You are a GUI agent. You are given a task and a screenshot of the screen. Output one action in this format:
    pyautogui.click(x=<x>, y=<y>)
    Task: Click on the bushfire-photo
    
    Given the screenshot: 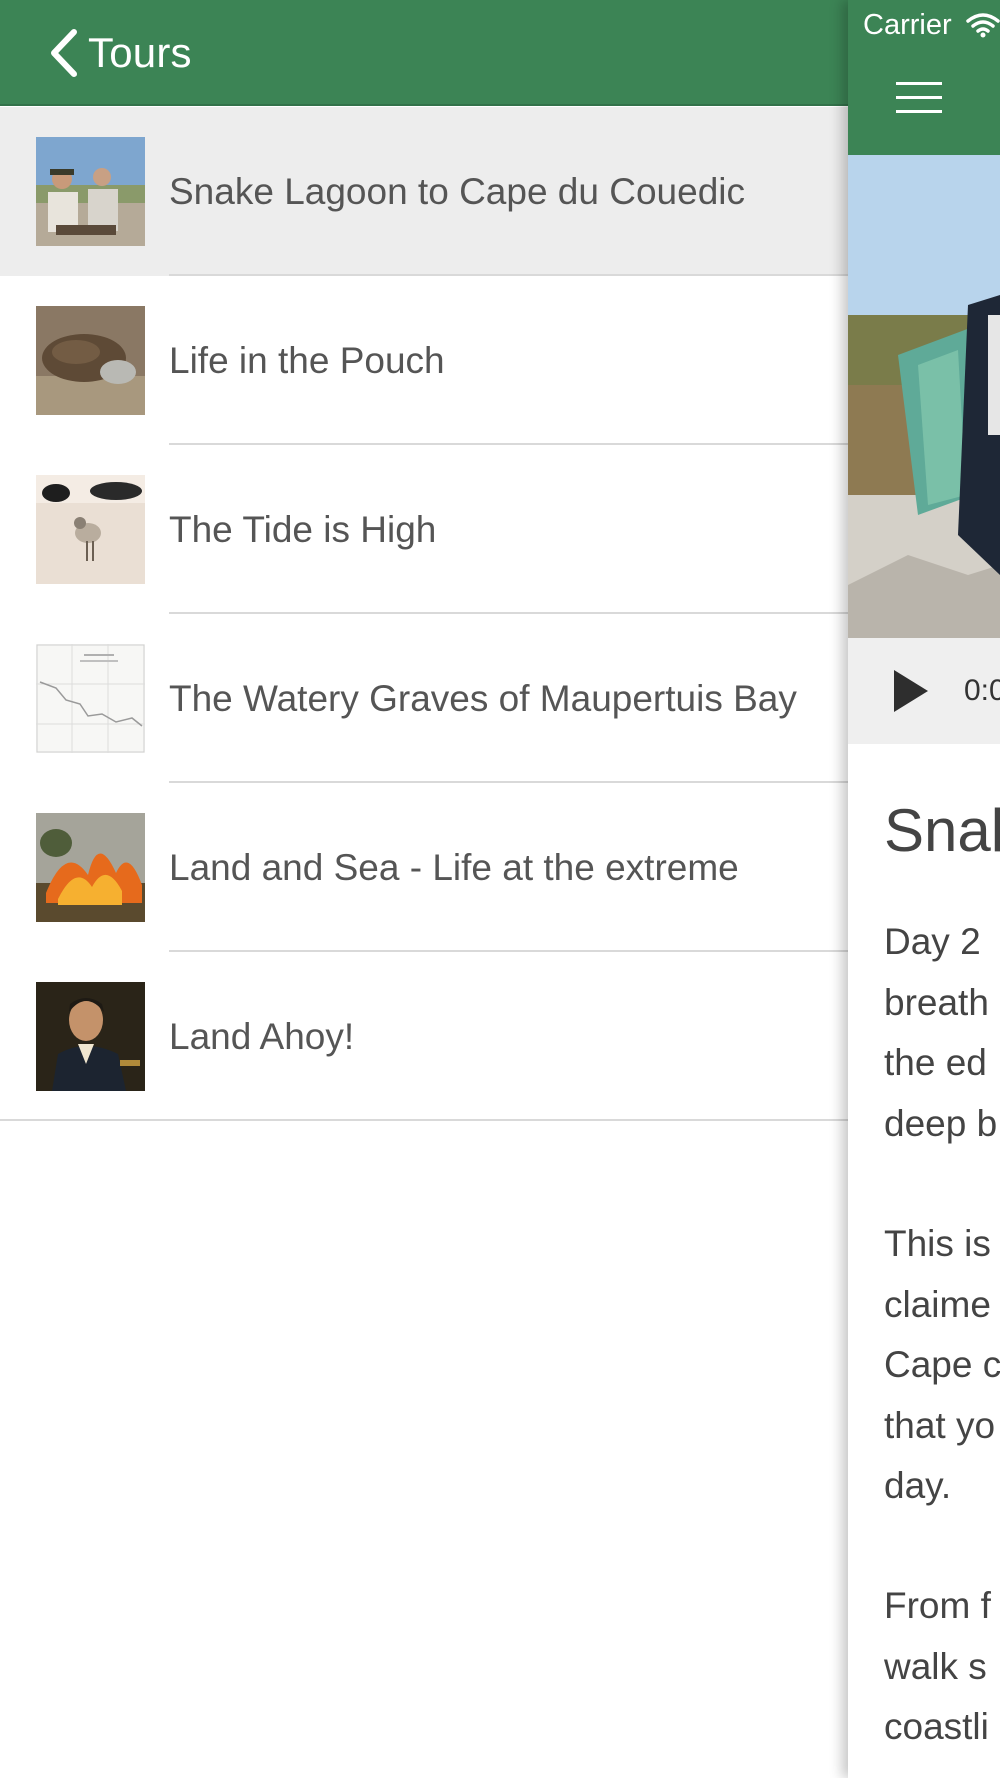 What is the action you would take?
    pyautogui.click(x=90, y=867)
    